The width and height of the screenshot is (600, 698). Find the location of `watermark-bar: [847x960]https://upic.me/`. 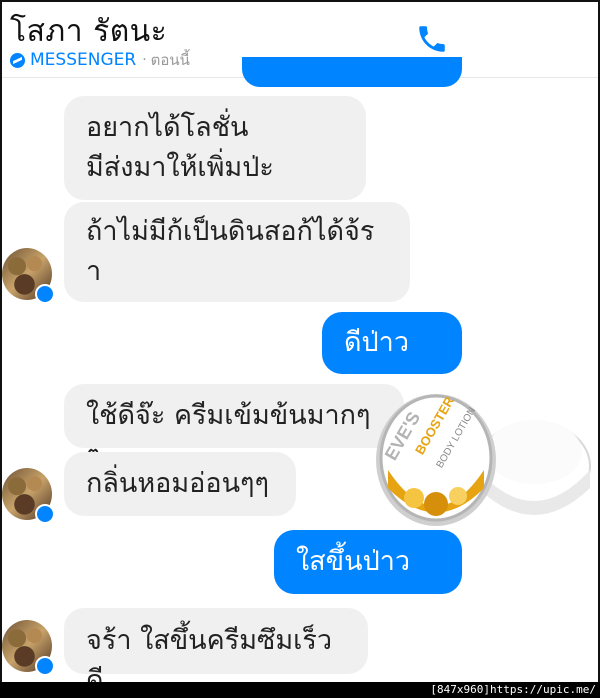

watermark-bar: [847x960]https://upic.me/ is located at coordinates (300, 690).